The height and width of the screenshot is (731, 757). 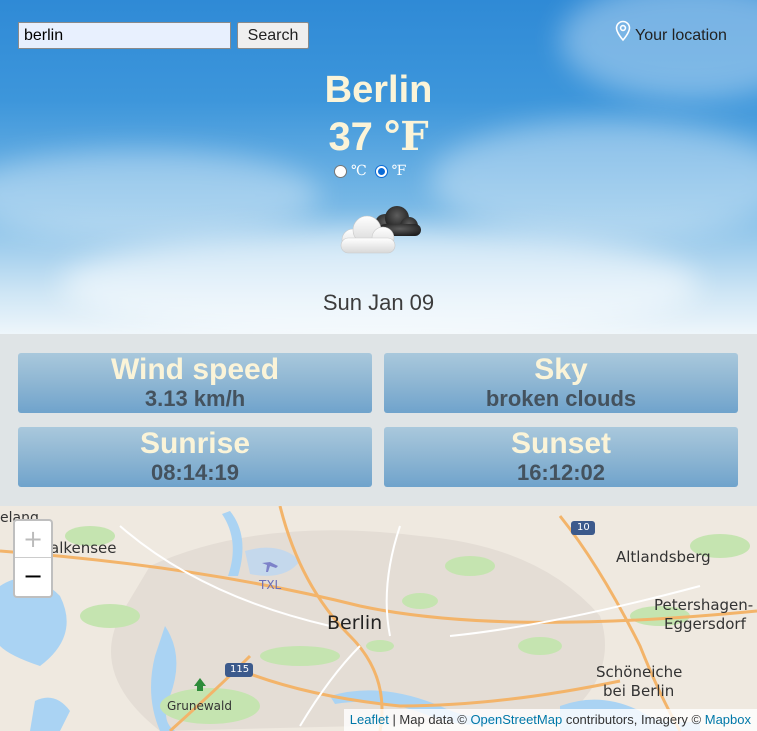 What do you see at coordinates (681, 35) in the screenshot?
I see `your-location-label: Your location` at bounding box center [681, 35].